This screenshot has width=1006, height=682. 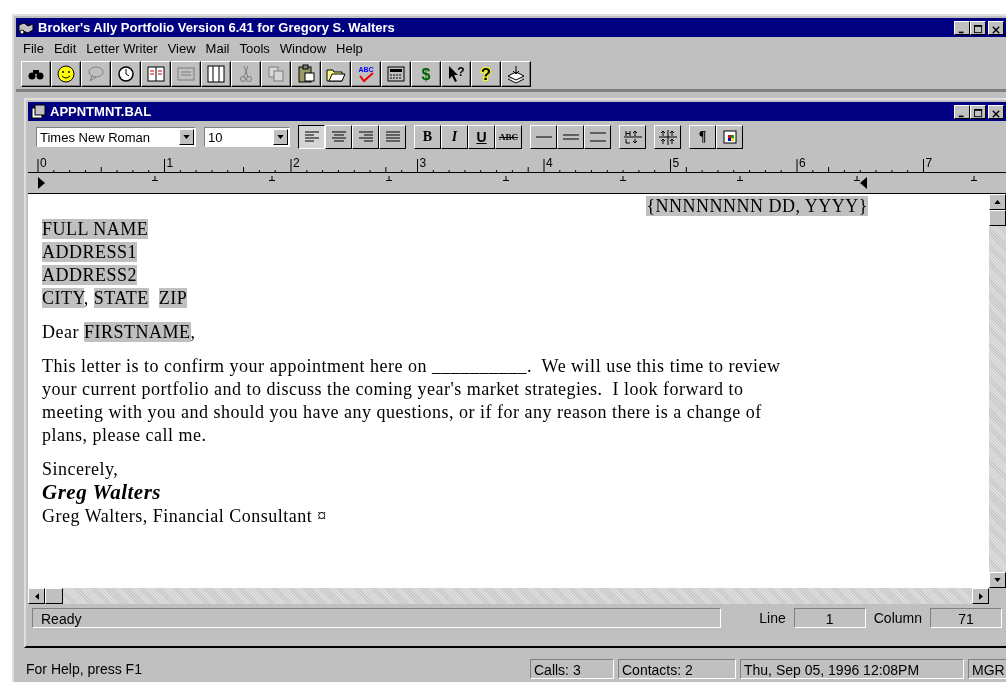 I want to click on color-button, so click(x=729, y=137).